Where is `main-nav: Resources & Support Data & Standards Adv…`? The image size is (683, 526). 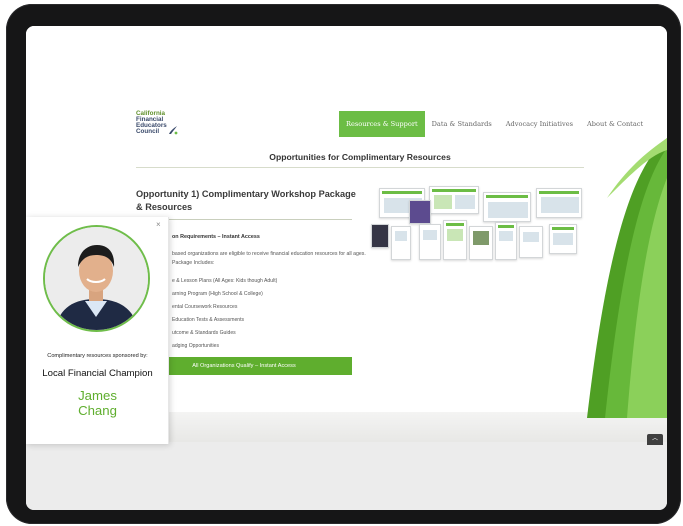 main-nav: Resources & Support Data & Standards Adv… is located at coordinates (494, 124).